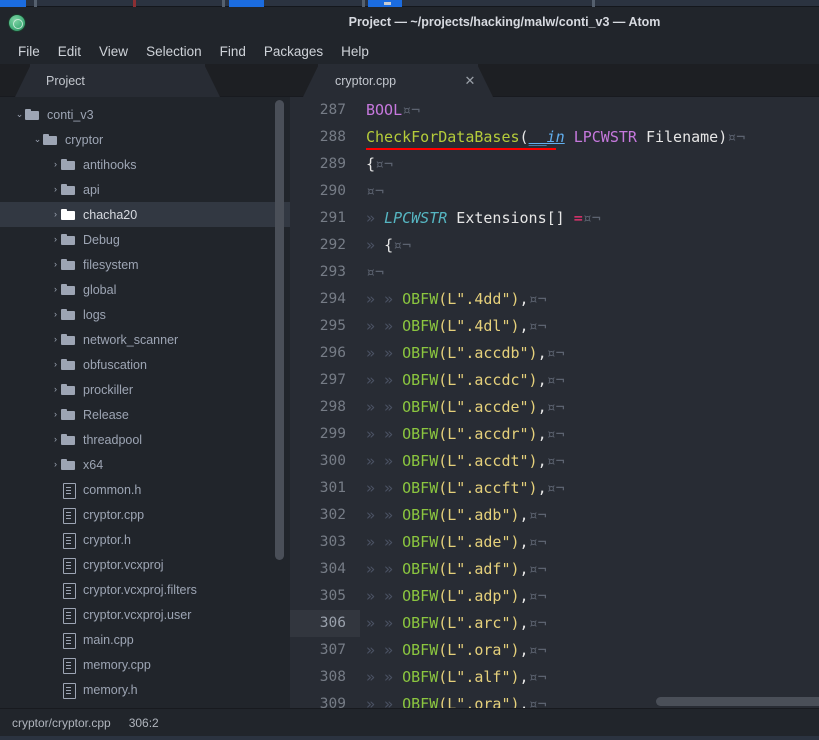 The width and height of the screenshot is (819, 740). Describe the element at coordinates (375, 272) in the screenshot. I see `code-token: ¤¬` at that location.